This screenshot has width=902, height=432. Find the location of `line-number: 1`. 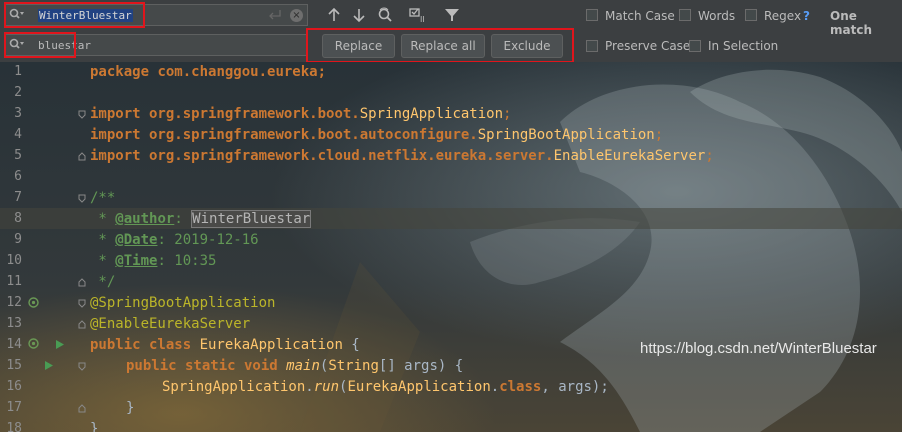

line-number: 1 is located at coordinates (18, 71).